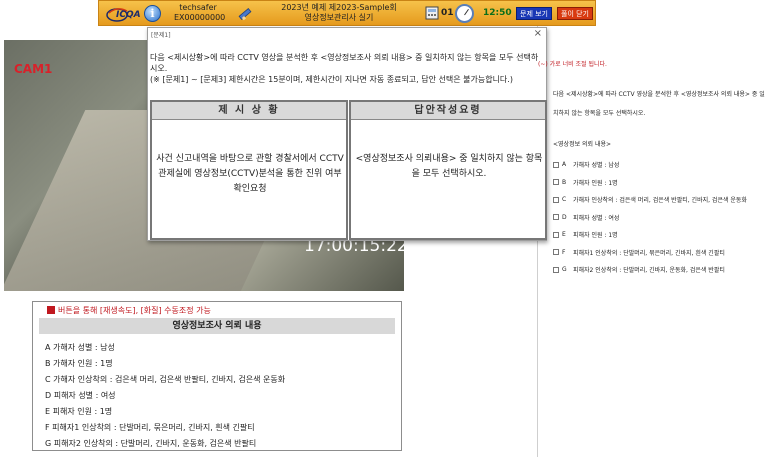 The width and height of the screenshot is (773, 457). I want to click on hint-icon, so click(51, 310).